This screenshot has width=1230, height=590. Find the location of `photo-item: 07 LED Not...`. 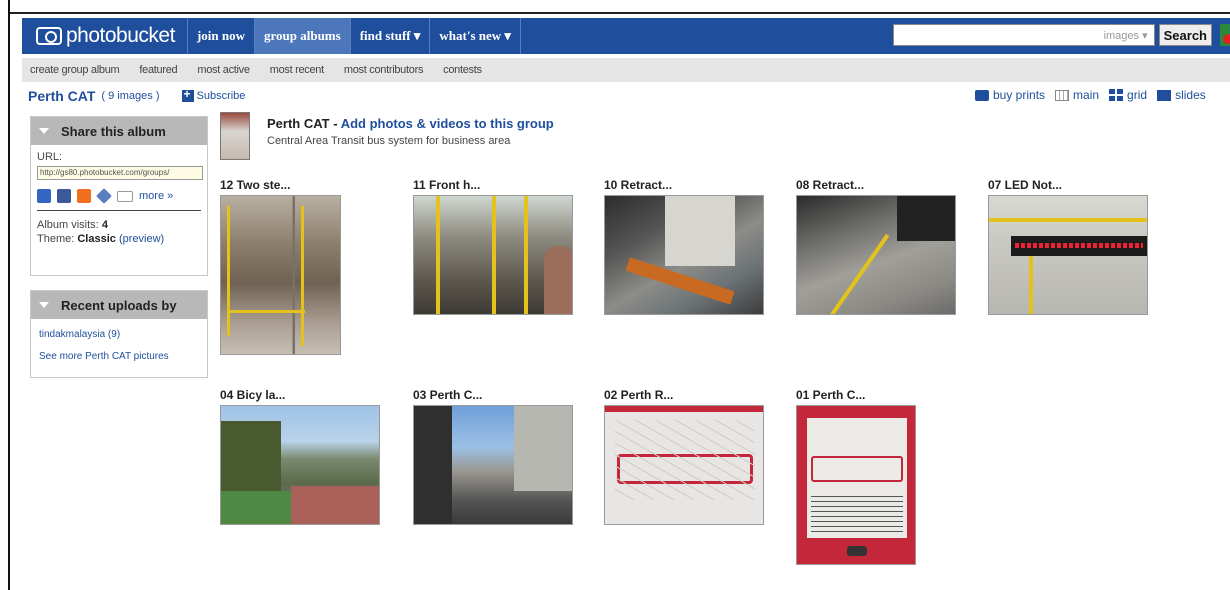

photo-item: 07 LED Not... is located at coordinates (1068, 246).